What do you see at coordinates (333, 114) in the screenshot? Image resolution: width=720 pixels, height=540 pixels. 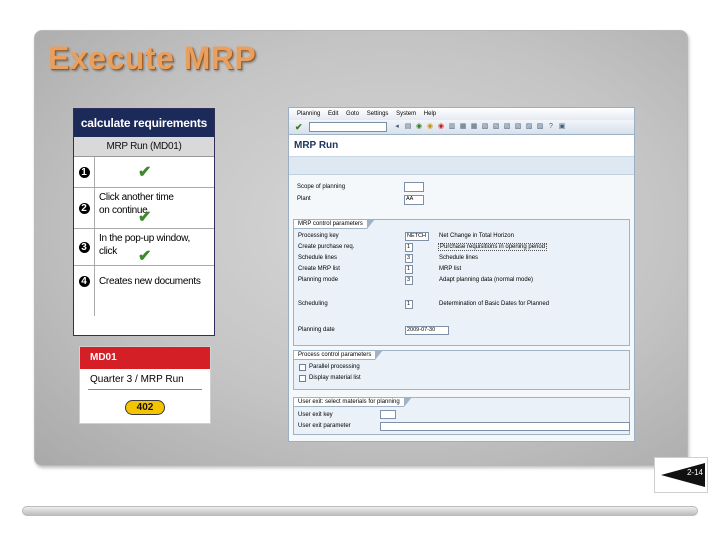 I see `menu-edit: Edit` at bounding box center [333, 114].